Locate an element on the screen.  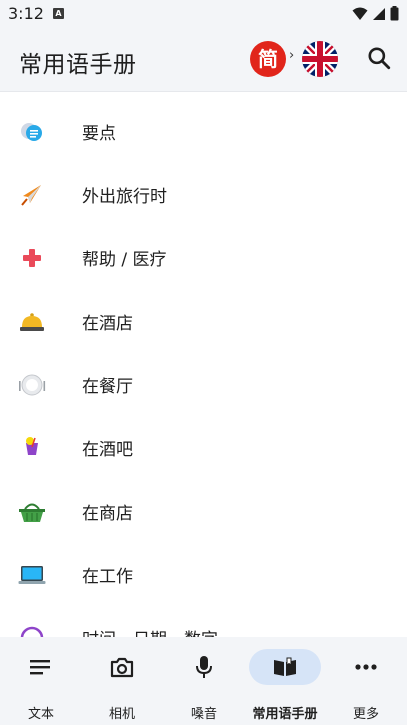
camera-icon is located at coordinates (122, 667).